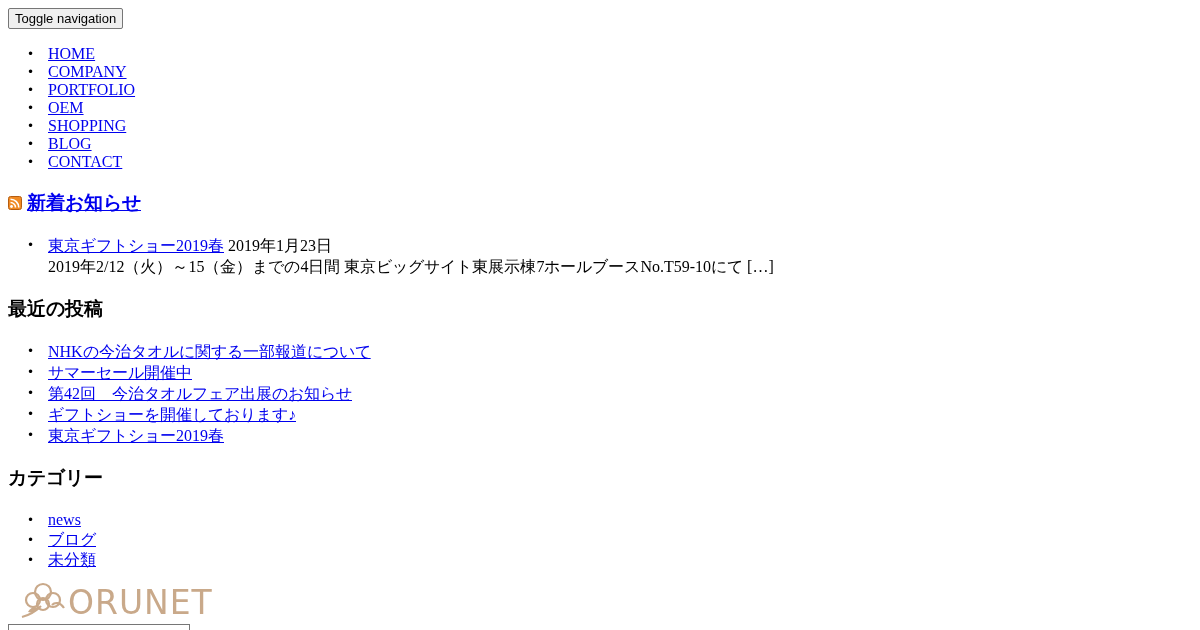  What do you see at coordinates (87, 126) in the screenshot?
I see `nav-link: SHOPPING` at bounding box center [87, 126].